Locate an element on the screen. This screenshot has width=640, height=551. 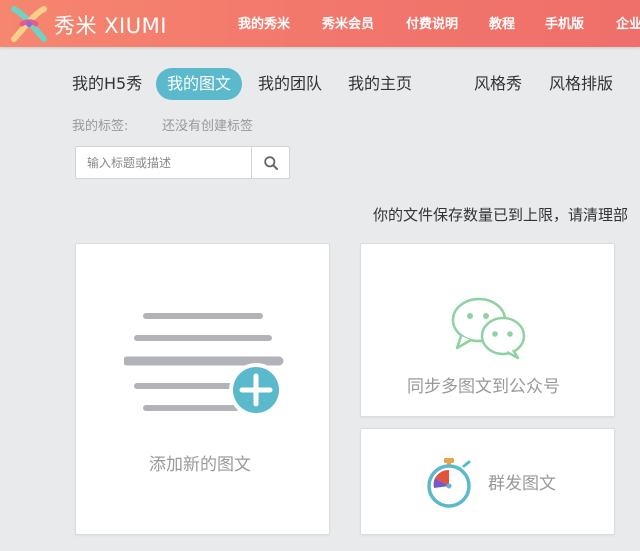
tab-style-show: 风格秀 is located at coordinates (498, 84).